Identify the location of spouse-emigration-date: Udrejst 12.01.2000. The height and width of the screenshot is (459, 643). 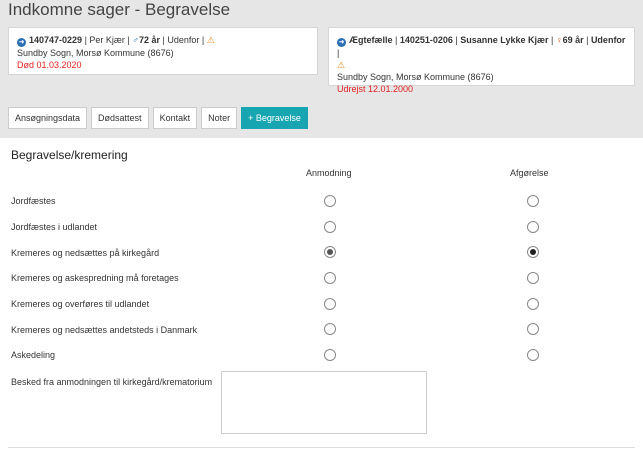
(375, 89).